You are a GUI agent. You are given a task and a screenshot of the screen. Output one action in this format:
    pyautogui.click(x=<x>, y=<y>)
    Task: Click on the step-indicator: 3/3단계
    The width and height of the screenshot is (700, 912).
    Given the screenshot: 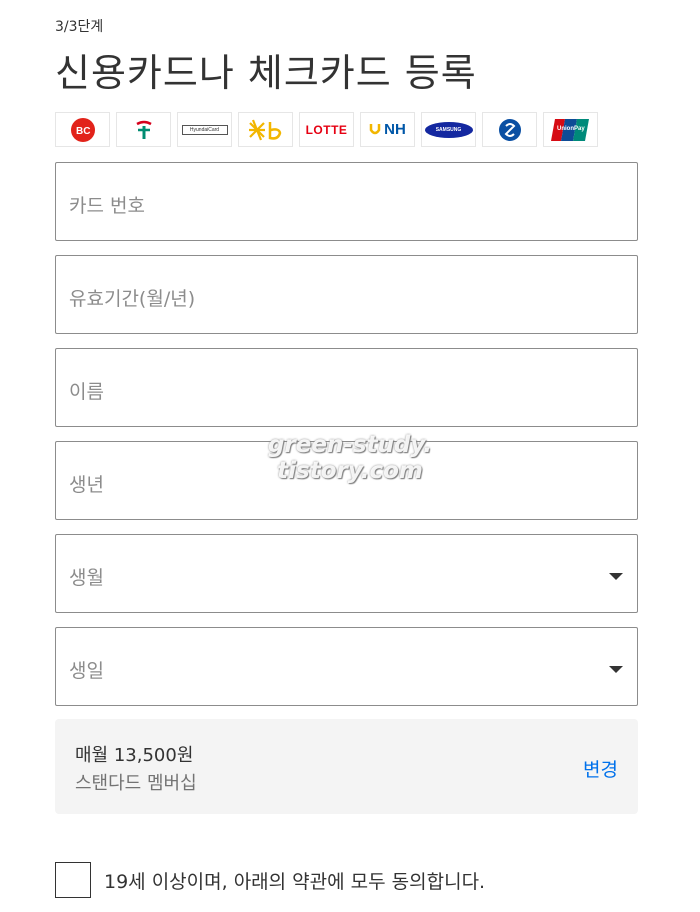 What is the action you would take?
    pyautogui.click(x=79, y=27)
    